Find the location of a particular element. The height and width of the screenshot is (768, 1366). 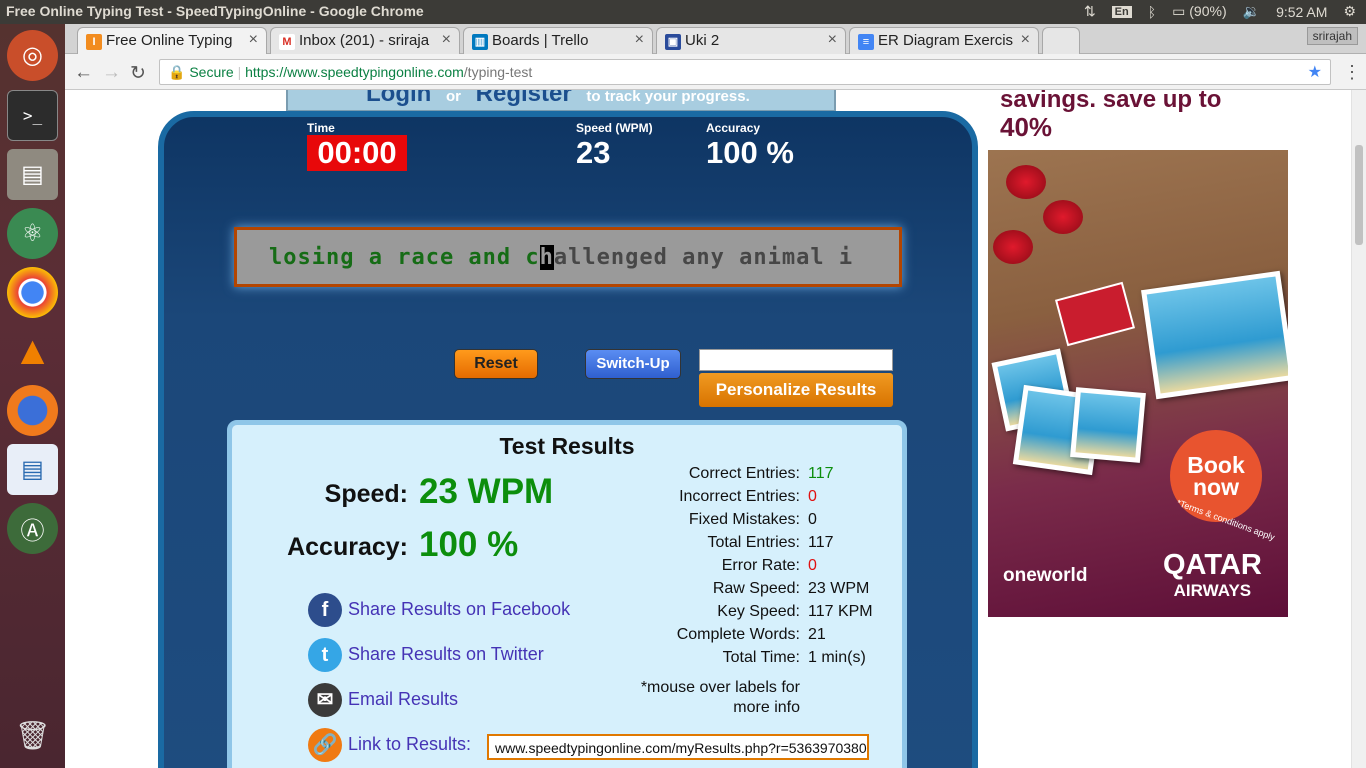

reload-icon: ↻ is located at coordinates (138, 73).